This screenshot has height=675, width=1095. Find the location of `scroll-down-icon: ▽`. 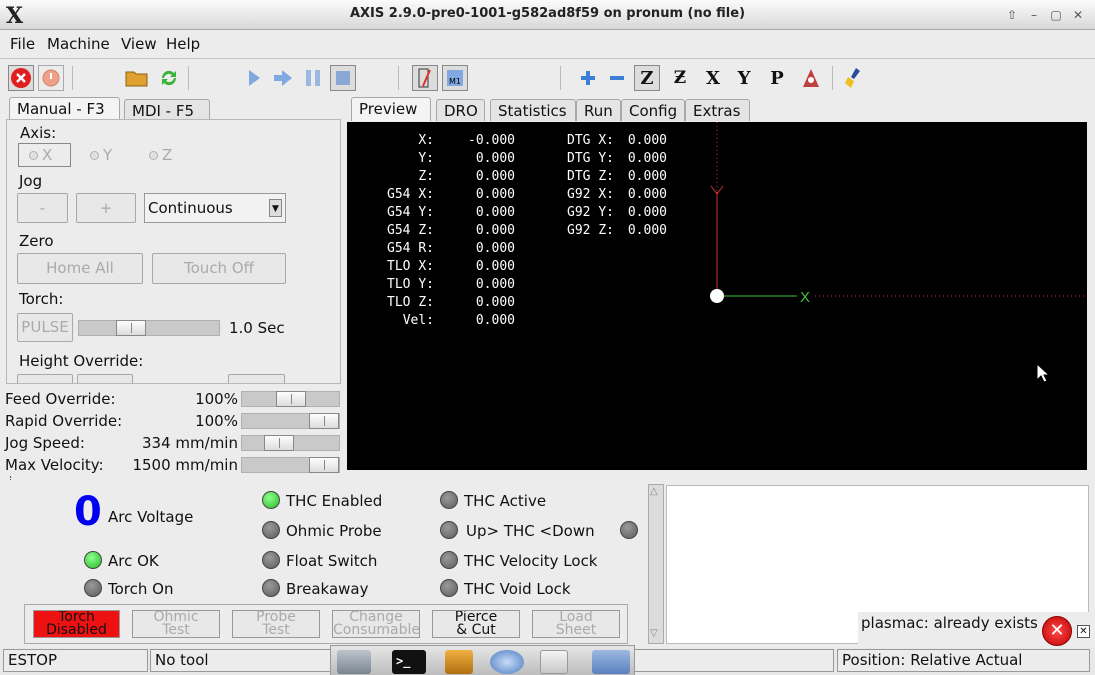

scroll-down-icon: ▽ is located at coordinates (654, 633).